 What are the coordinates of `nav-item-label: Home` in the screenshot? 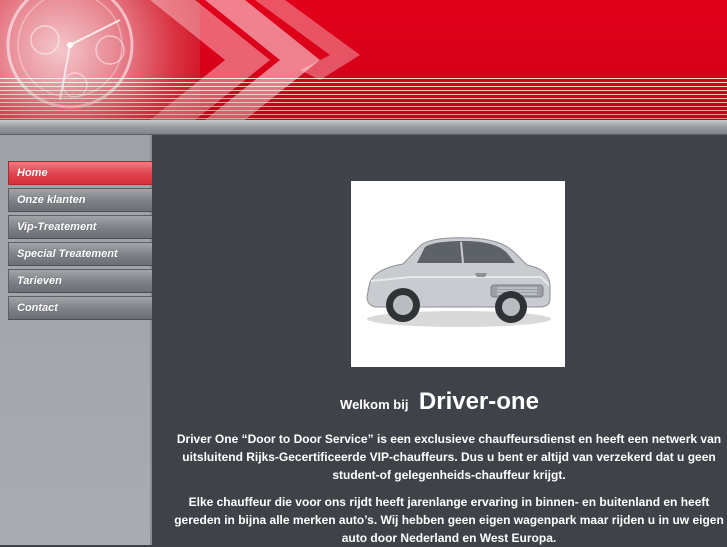 It's located at (32, 173).